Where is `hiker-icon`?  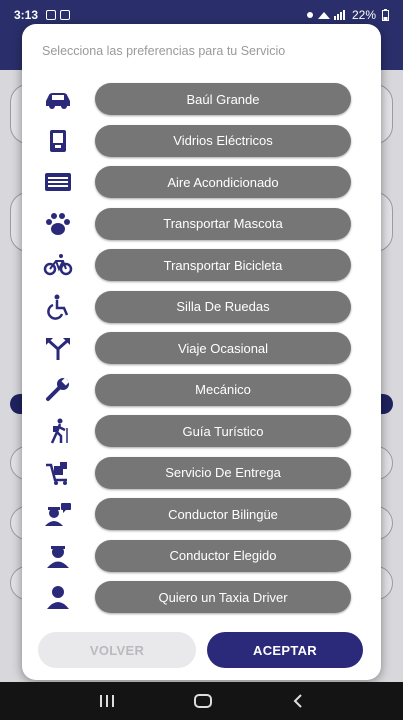 hiker-icon is located at coordinates (58, 431).